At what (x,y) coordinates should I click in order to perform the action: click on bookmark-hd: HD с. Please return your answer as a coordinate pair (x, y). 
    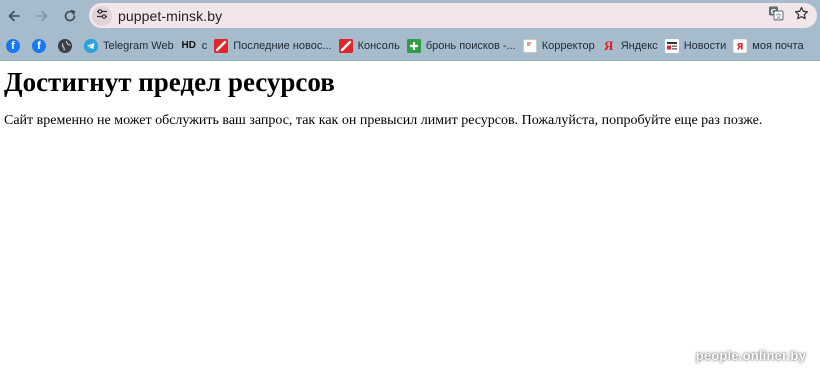
    Looking at the image, I should click on (196, 46).